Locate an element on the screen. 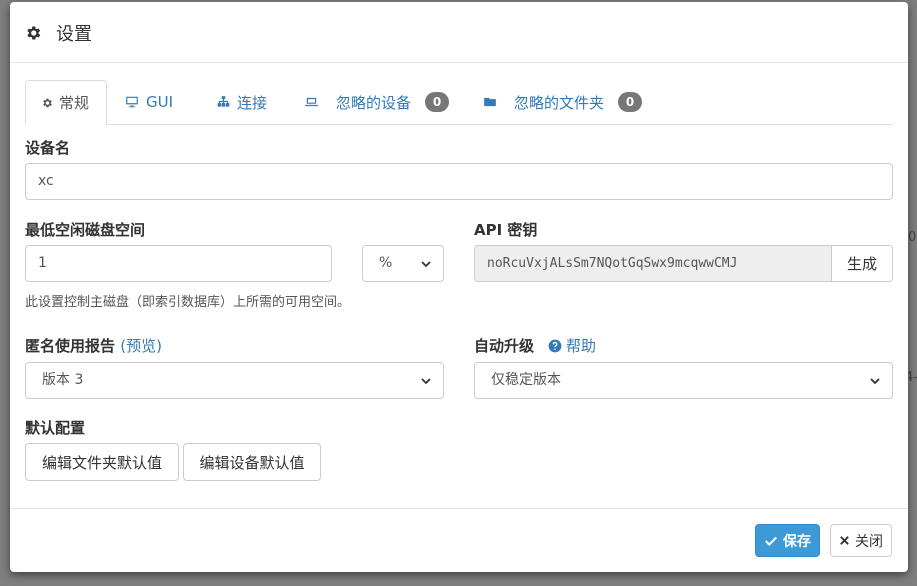  tab-gui: GUI is located at coordinates (148, 102).